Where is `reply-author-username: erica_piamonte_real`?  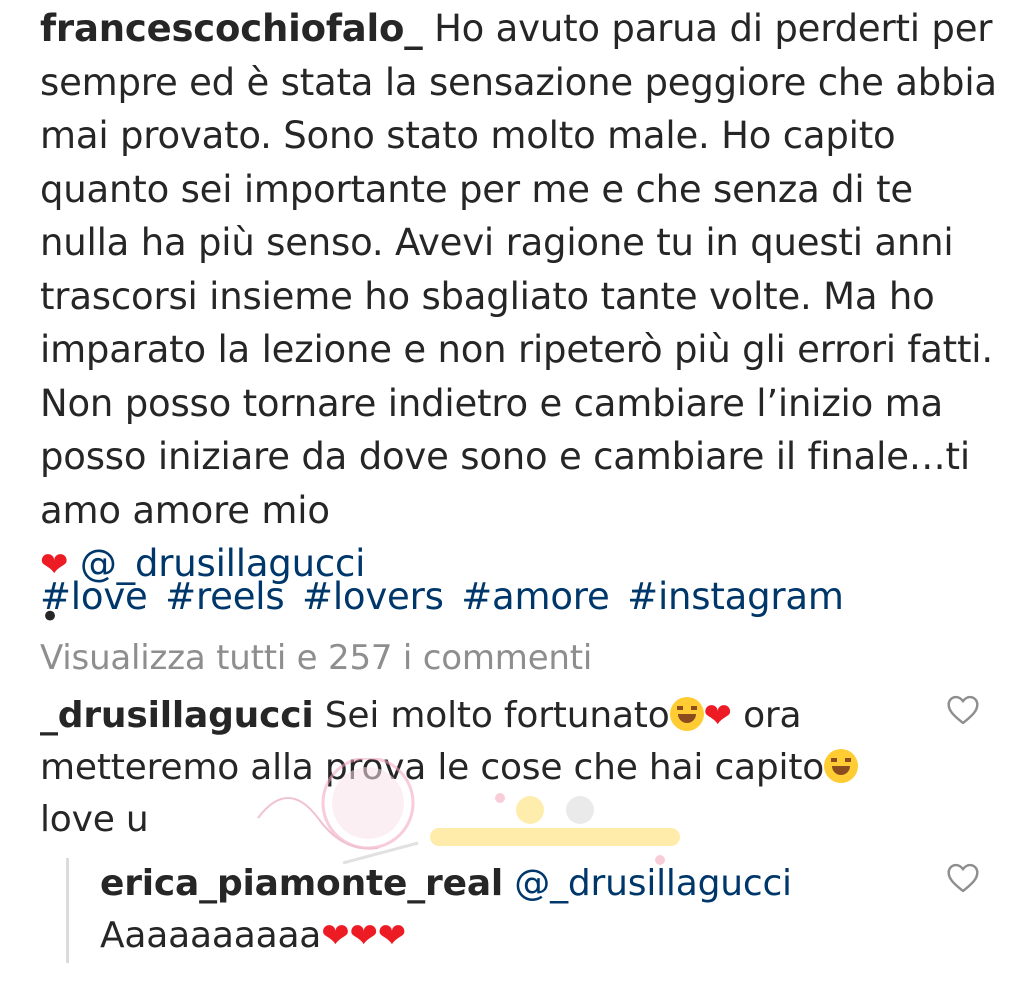
reply-author-username: erica_piamonte_real is located at coordinates (301, 883).